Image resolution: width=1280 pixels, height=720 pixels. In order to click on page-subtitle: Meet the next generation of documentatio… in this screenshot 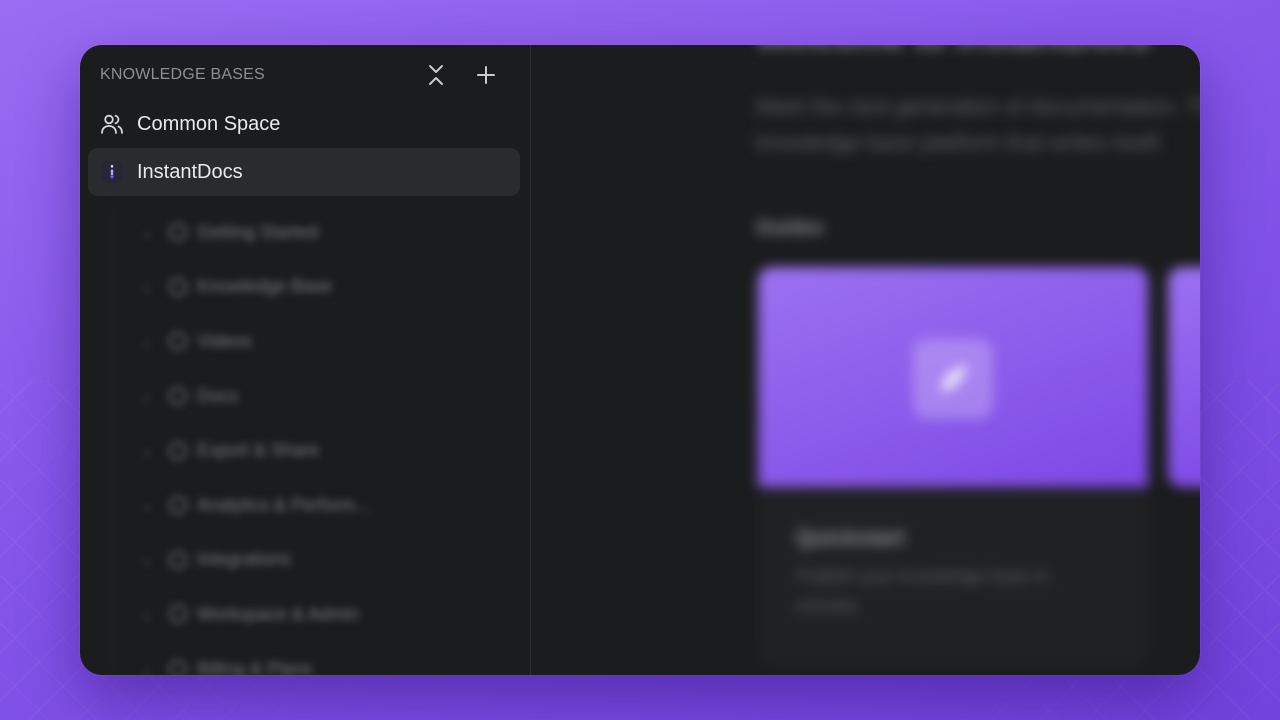, I will do `click(978, 124)`.